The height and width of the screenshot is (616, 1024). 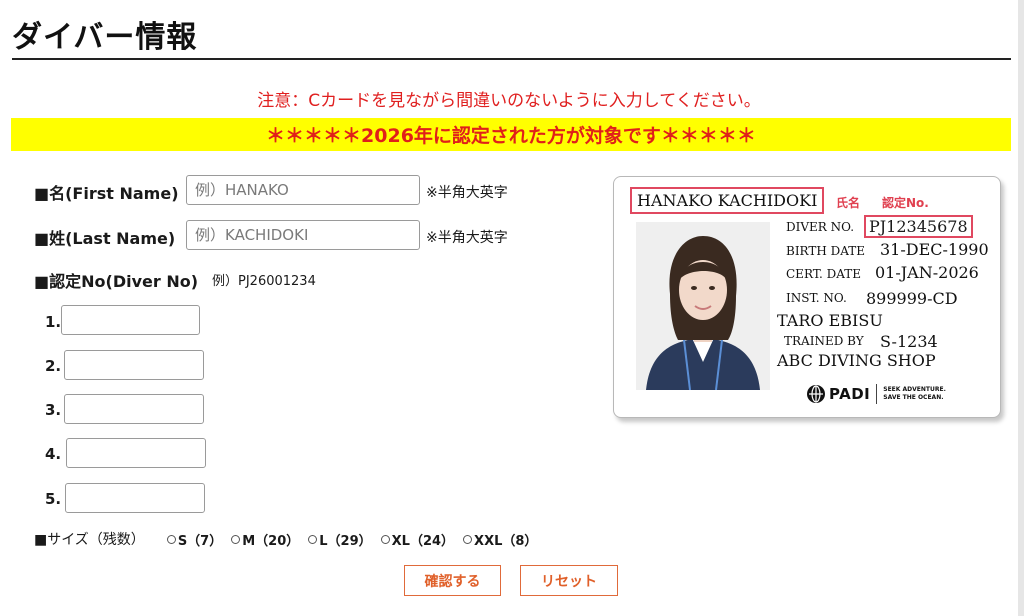 What do you see at coordinates (53, 410) in the screenshot?
I see `diver-no-index-3: 3.` at bounding box center [53, 410].